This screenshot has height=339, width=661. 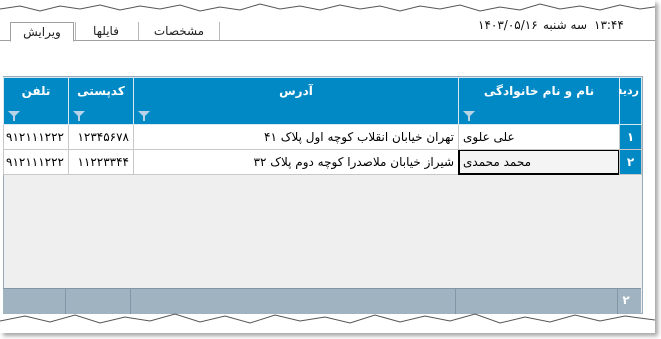 I want to click on tab-edit: ویرایش, so click(x=42, y=32).